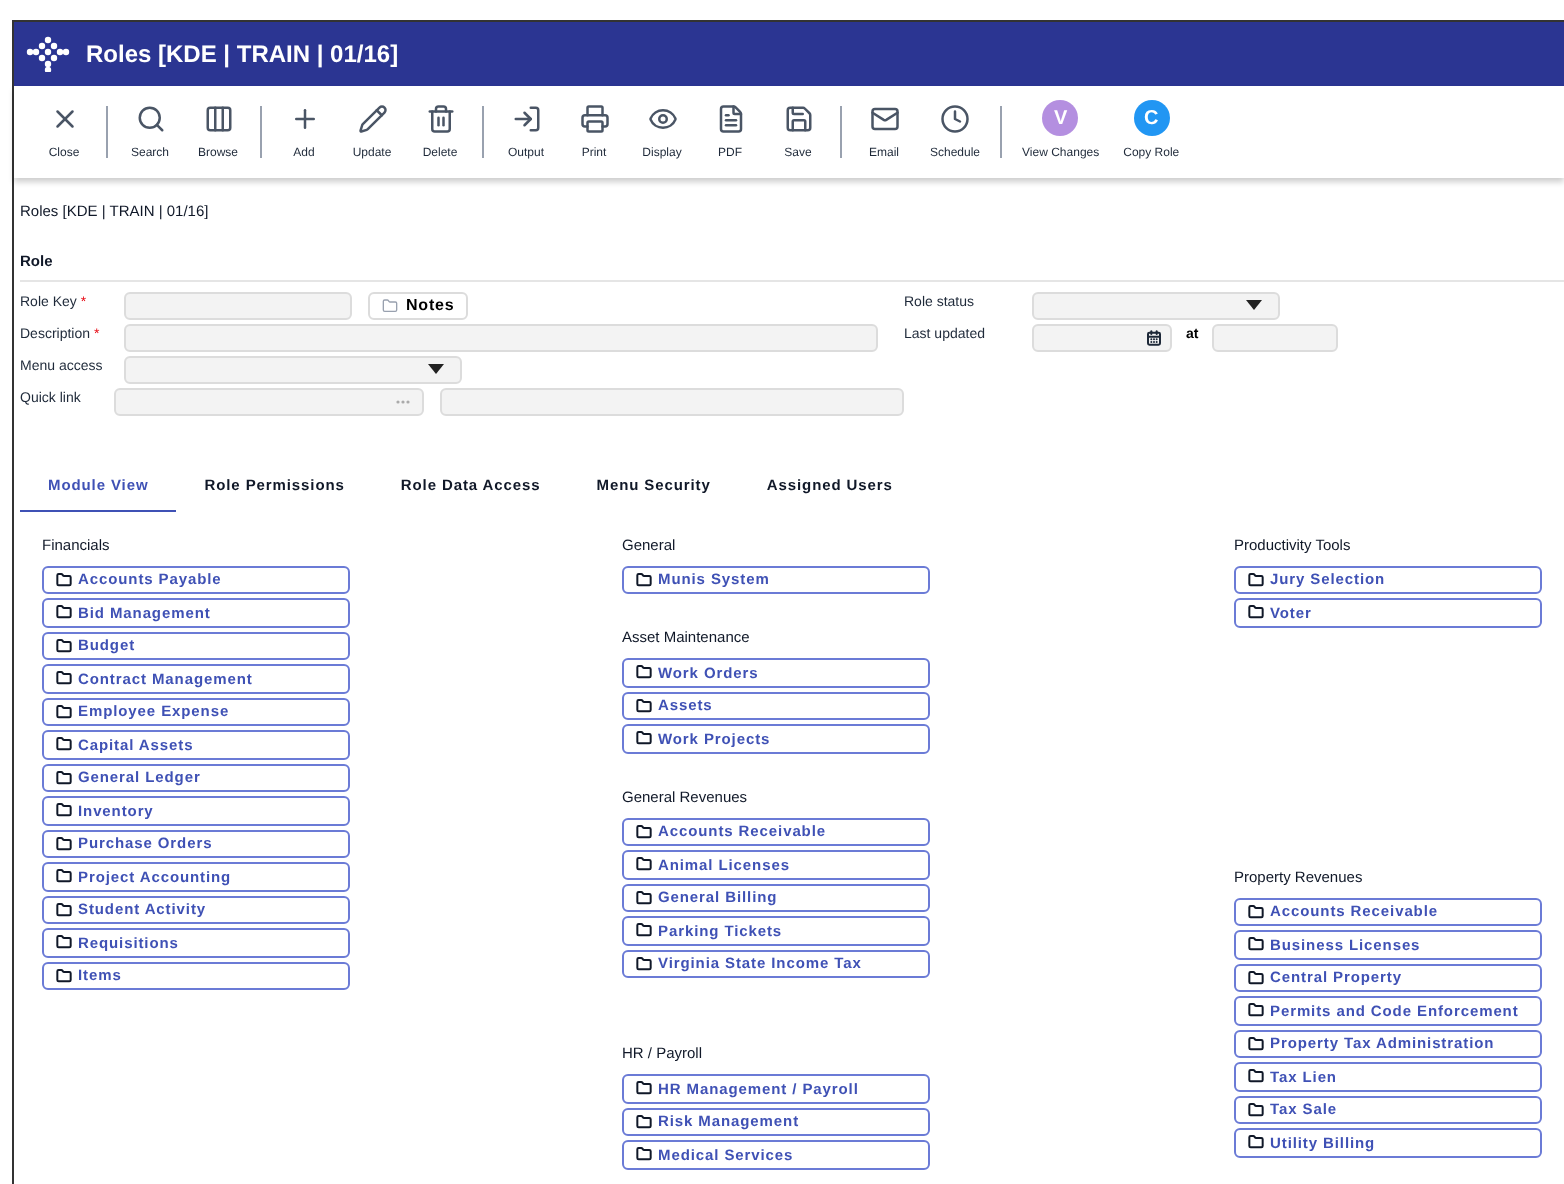 This screenshot has height=1184, width=1564. What do you see at coordinates (1060, 118) in the screenshot?
I see `letter-avatar: V` at bounding box center [1060, 118].